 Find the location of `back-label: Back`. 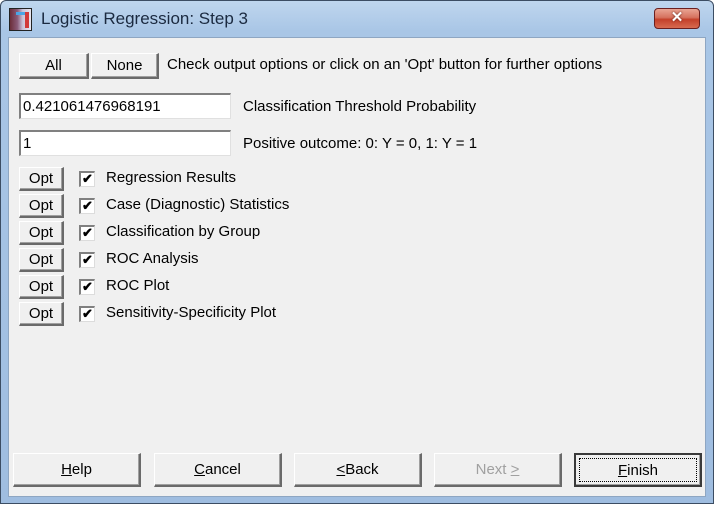

back-label: Back is located at coordinates (362, 469).